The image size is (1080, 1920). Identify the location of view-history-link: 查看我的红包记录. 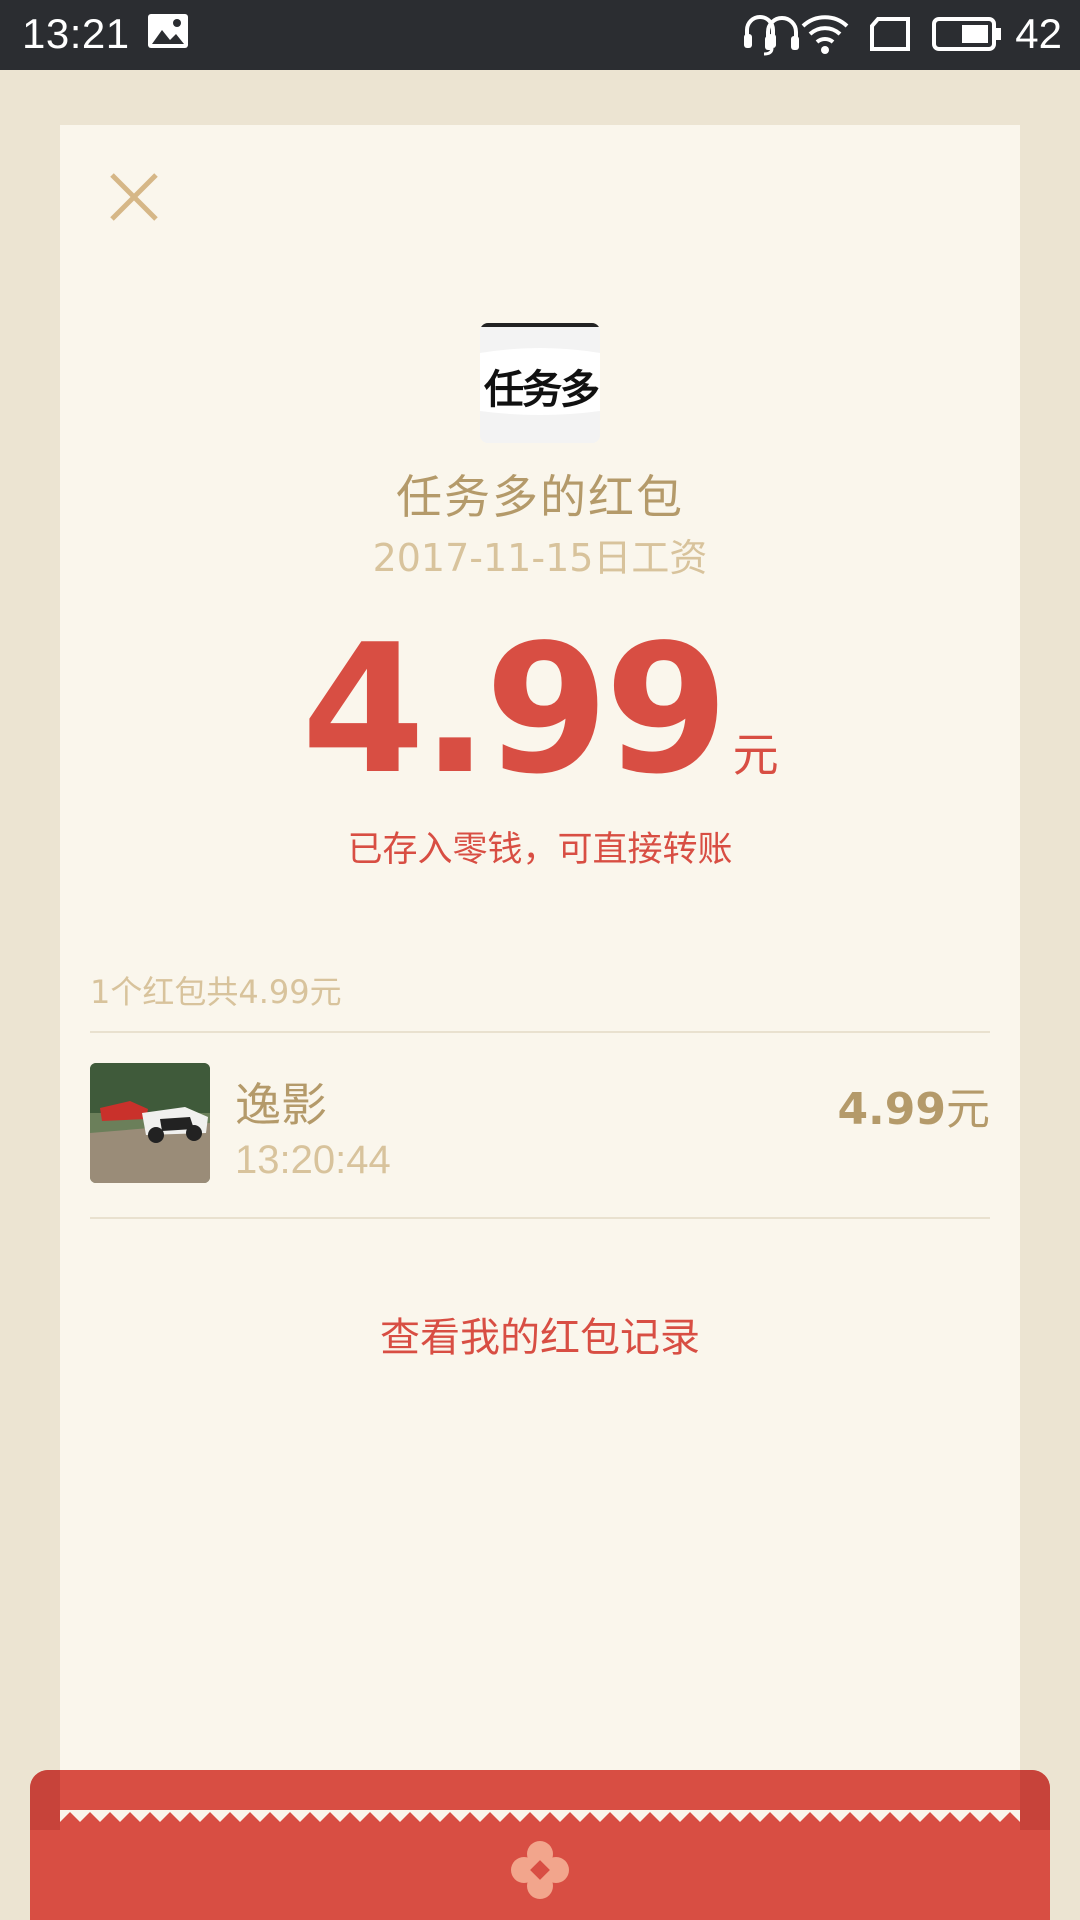
(540, 1334).